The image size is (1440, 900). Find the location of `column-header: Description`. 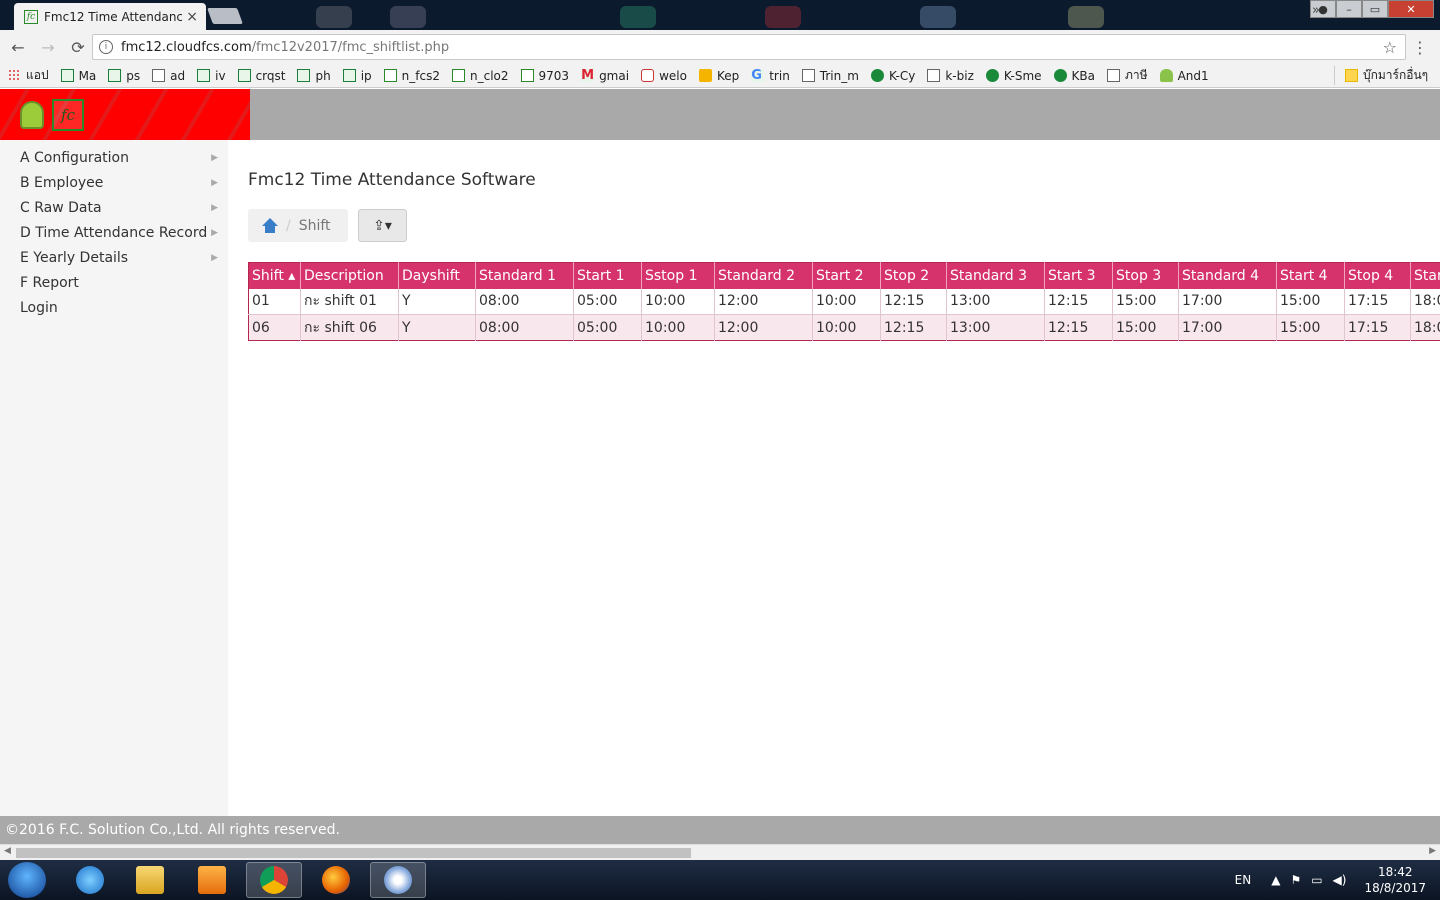

column-header: Description is located at coordinates (349, 275).